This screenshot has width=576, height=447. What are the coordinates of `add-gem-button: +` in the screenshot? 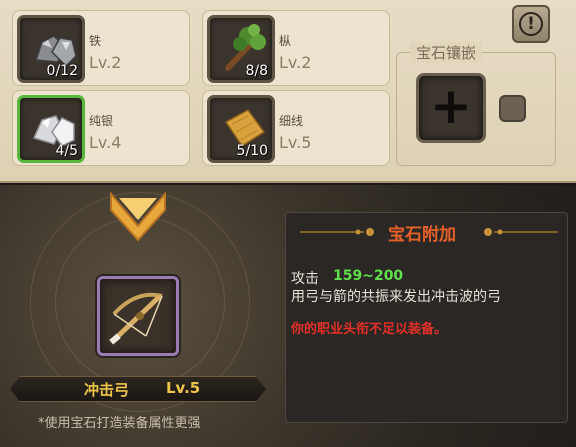 It's located at (451, 108).